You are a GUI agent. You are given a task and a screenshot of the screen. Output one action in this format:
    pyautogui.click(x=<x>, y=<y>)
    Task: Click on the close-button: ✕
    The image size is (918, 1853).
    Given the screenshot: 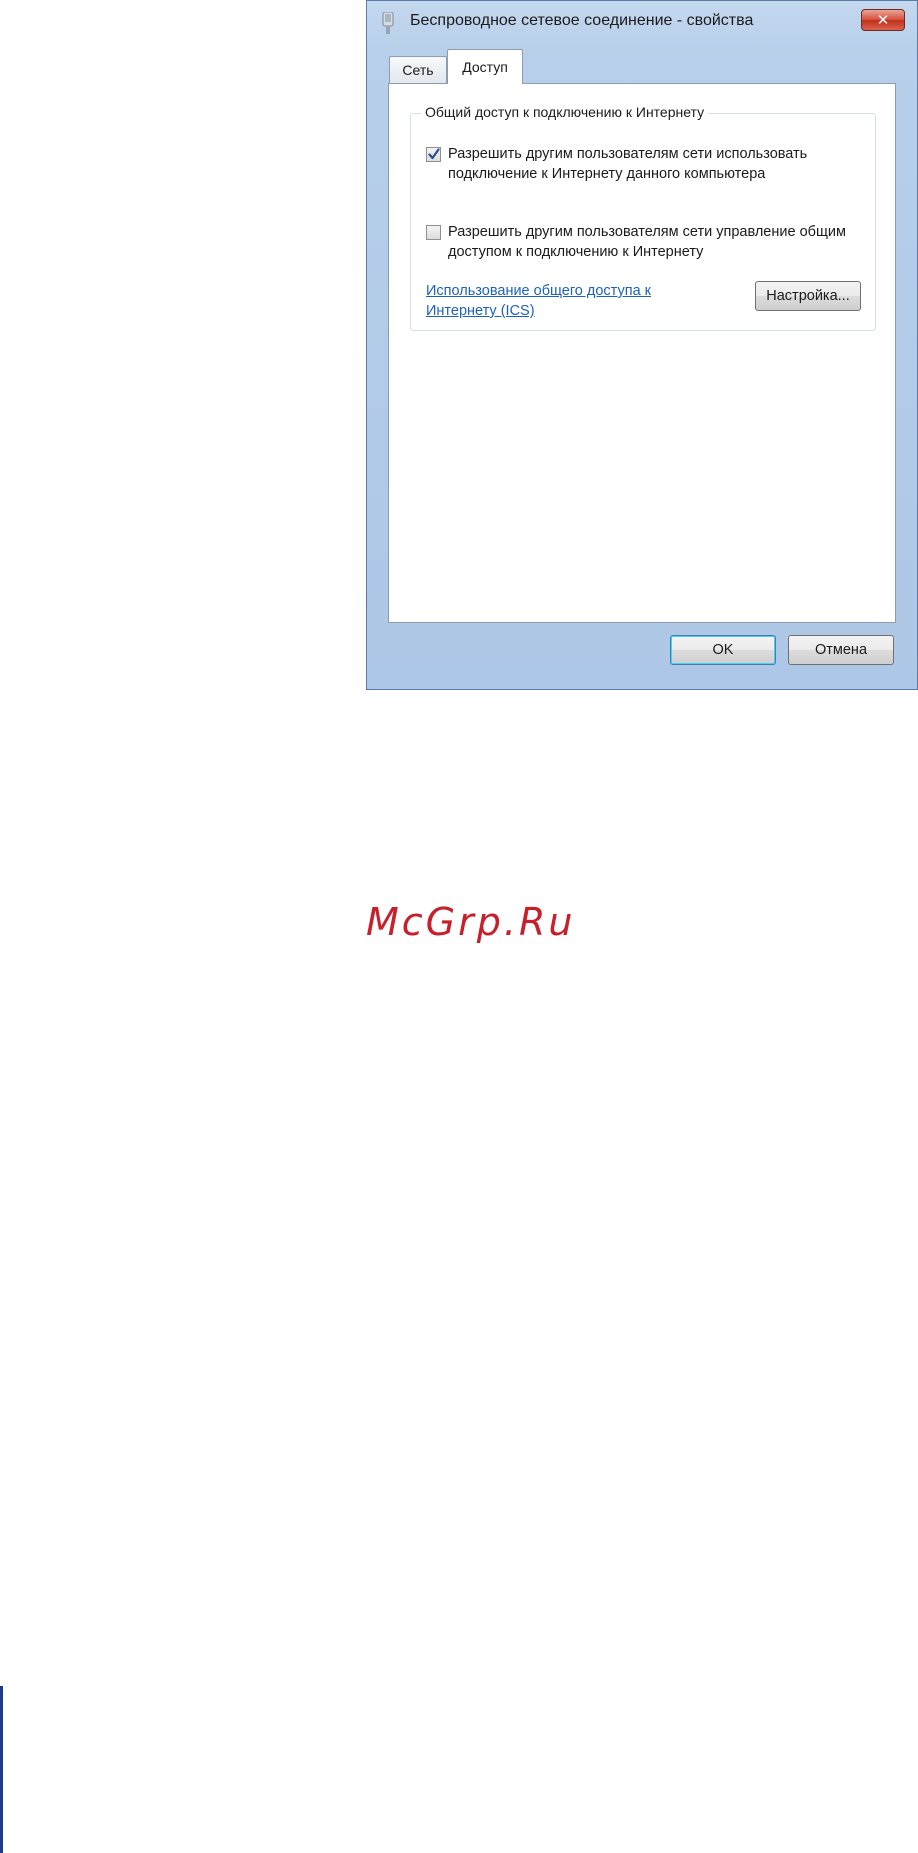 What is the action you would take?
    pyautogui.click(x=883, y=20)
    